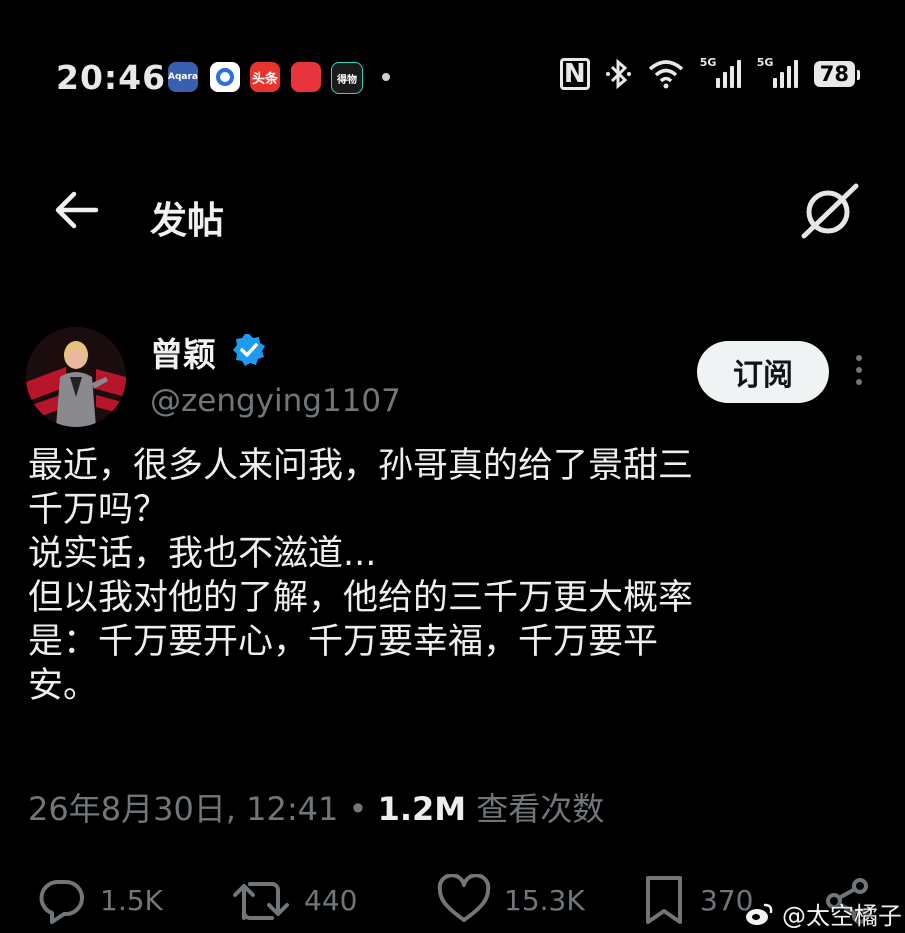 The image size is (905, 933). What do you see at coordinates (859, 372) in the screenshot?
I see `more-options-icon` at bounding box center [859, 372].